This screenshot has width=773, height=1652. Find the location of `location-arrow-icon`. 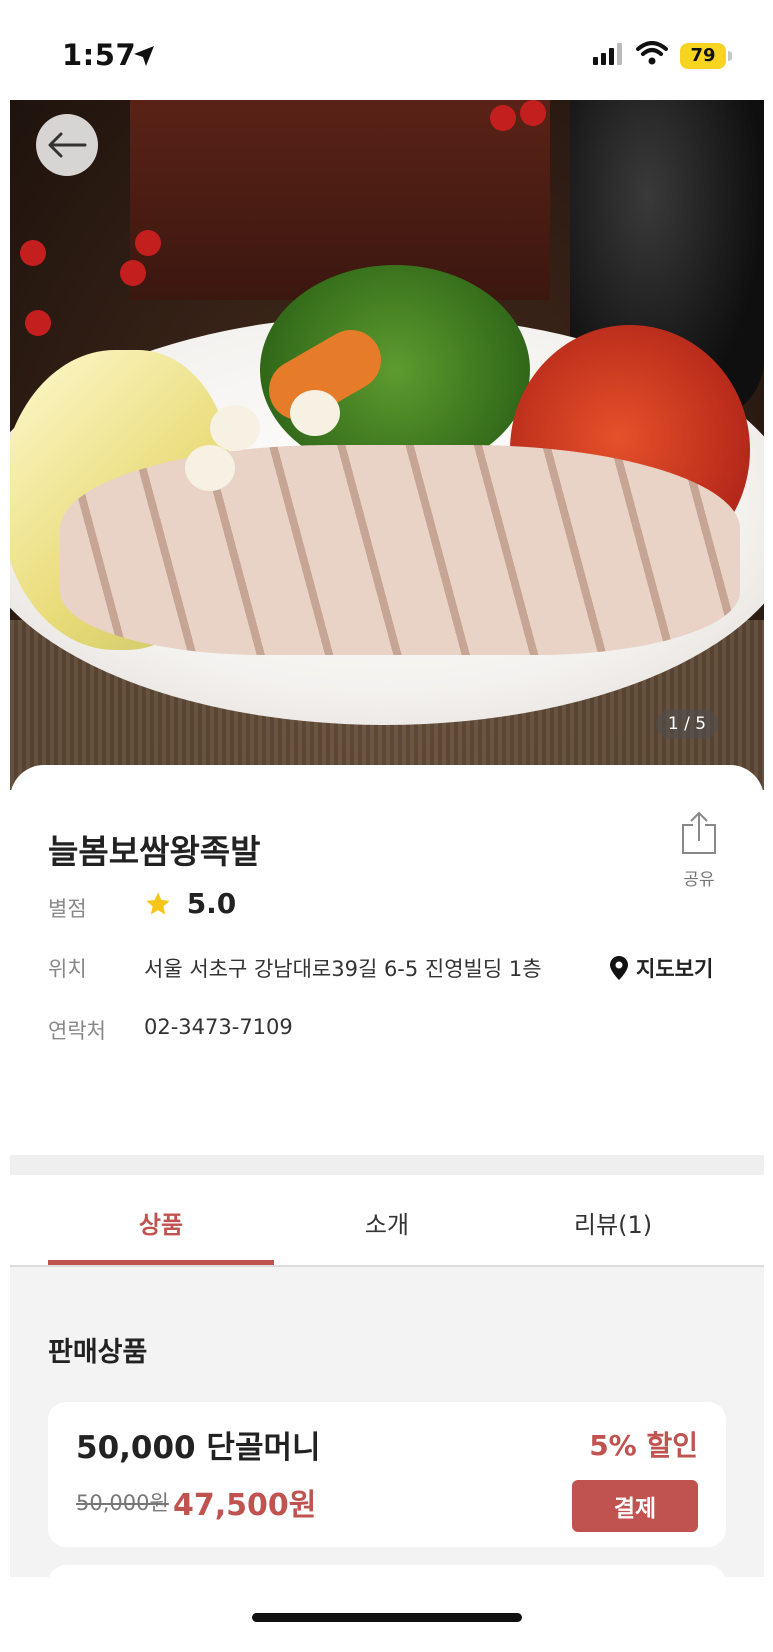

location-arrow-icon is located at coordinates (144, 58).